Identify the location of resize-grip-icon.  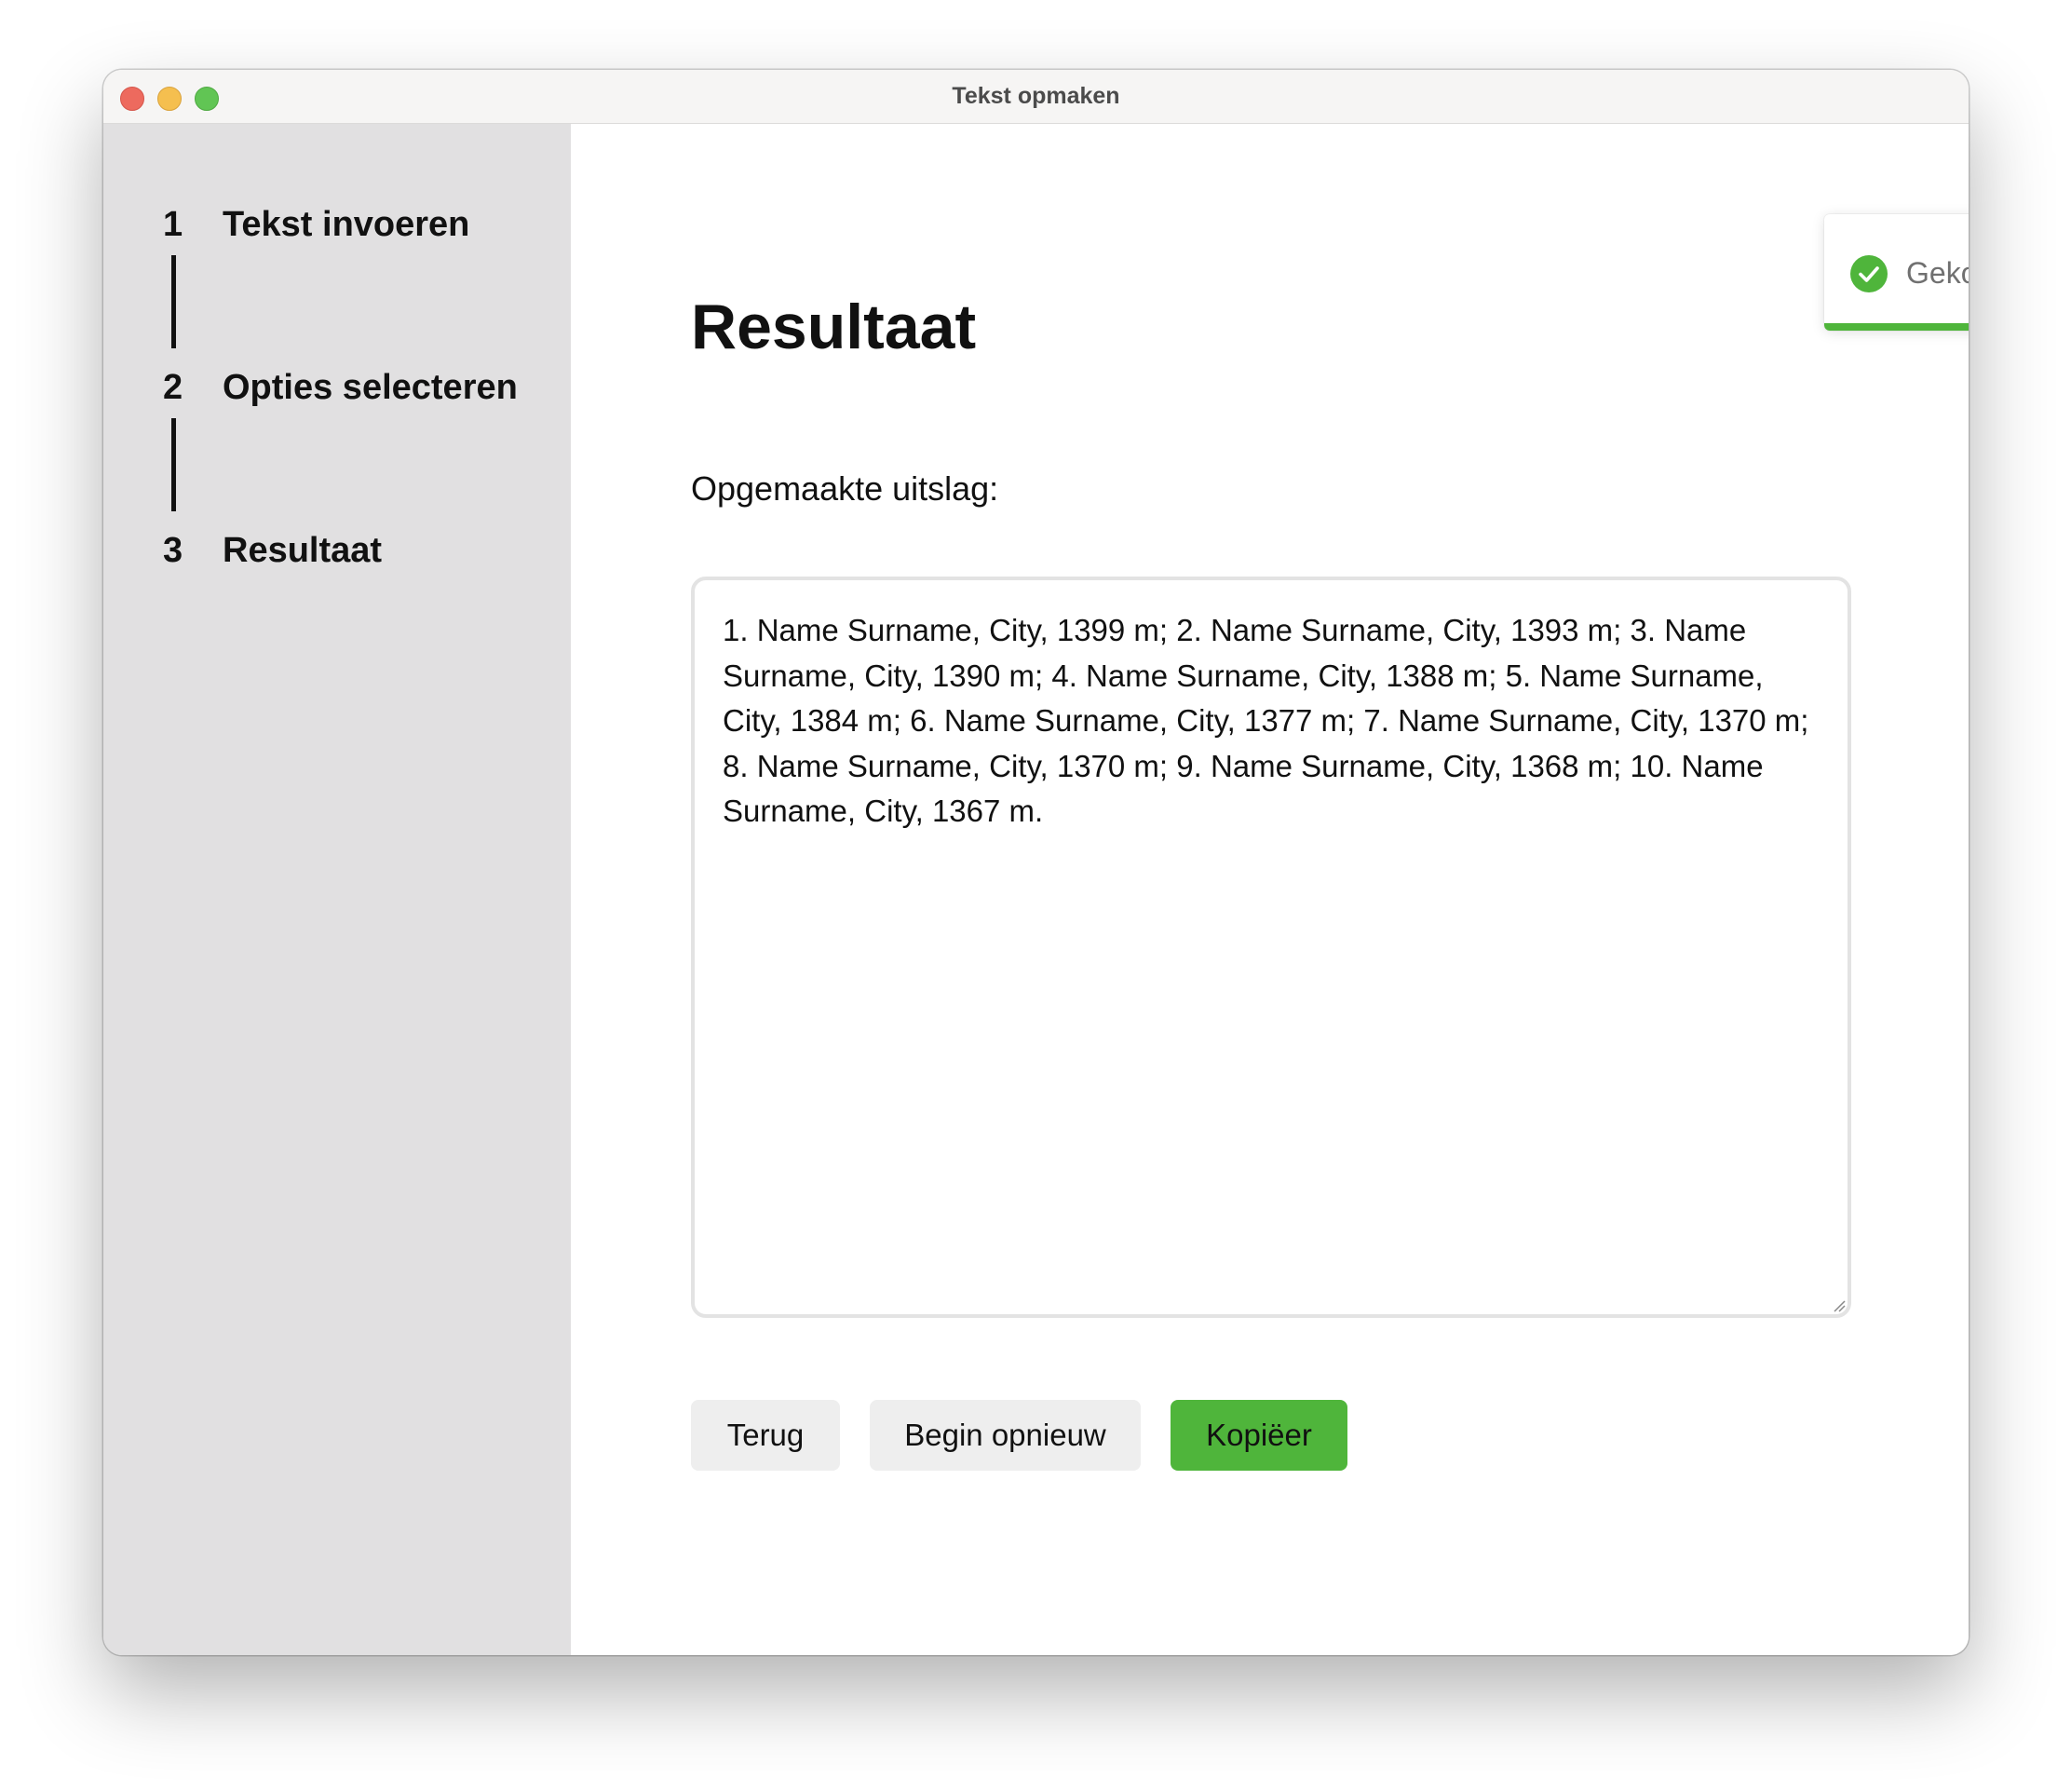
(1840, 1305).